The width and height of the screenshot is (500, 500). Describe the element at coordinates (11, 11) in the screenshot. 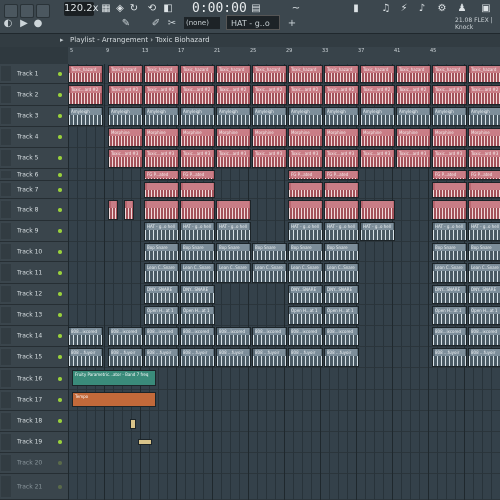

I see `play-icon` at that location.